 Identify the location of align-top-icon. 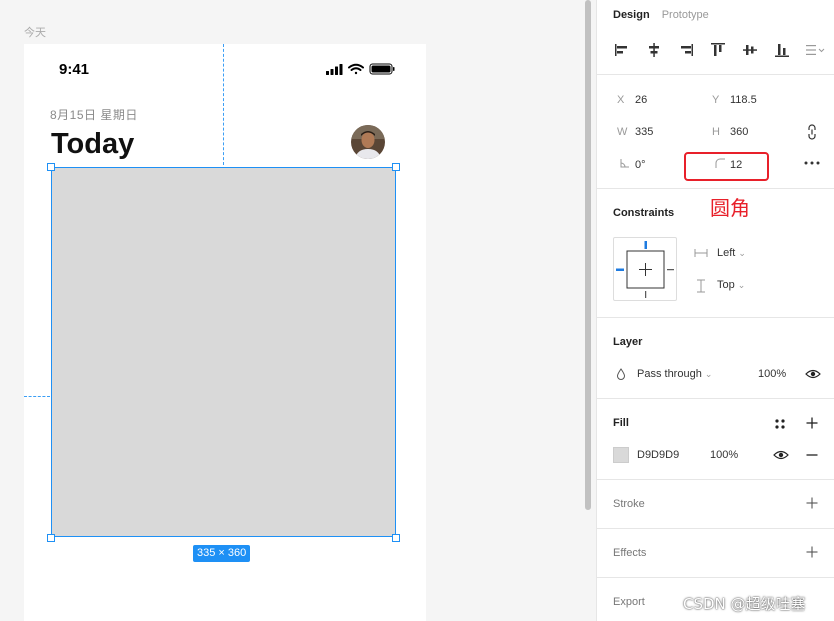
(718, 50).